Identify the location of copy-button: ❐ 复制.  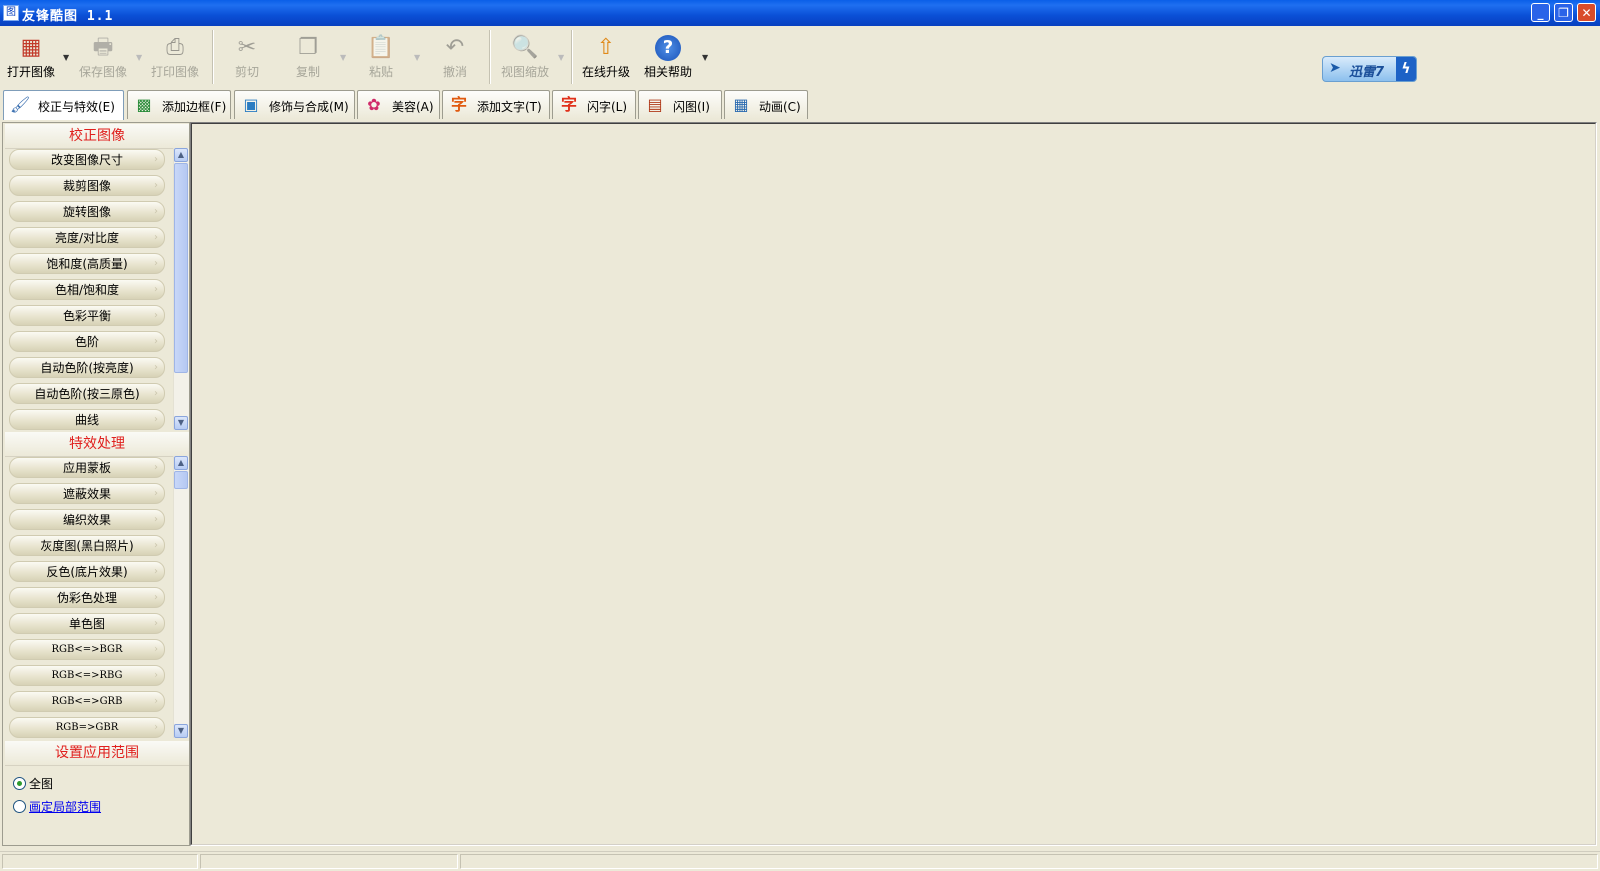
(308, 57).